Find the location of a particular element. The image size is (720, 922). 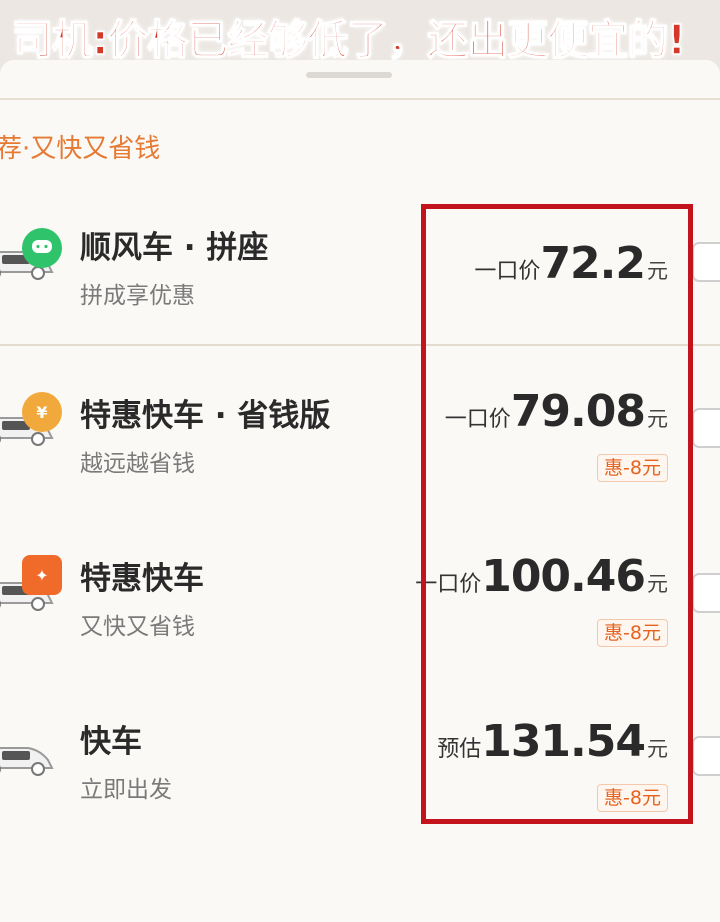

price-value: 79.08 is located at coordinates (578, 411).